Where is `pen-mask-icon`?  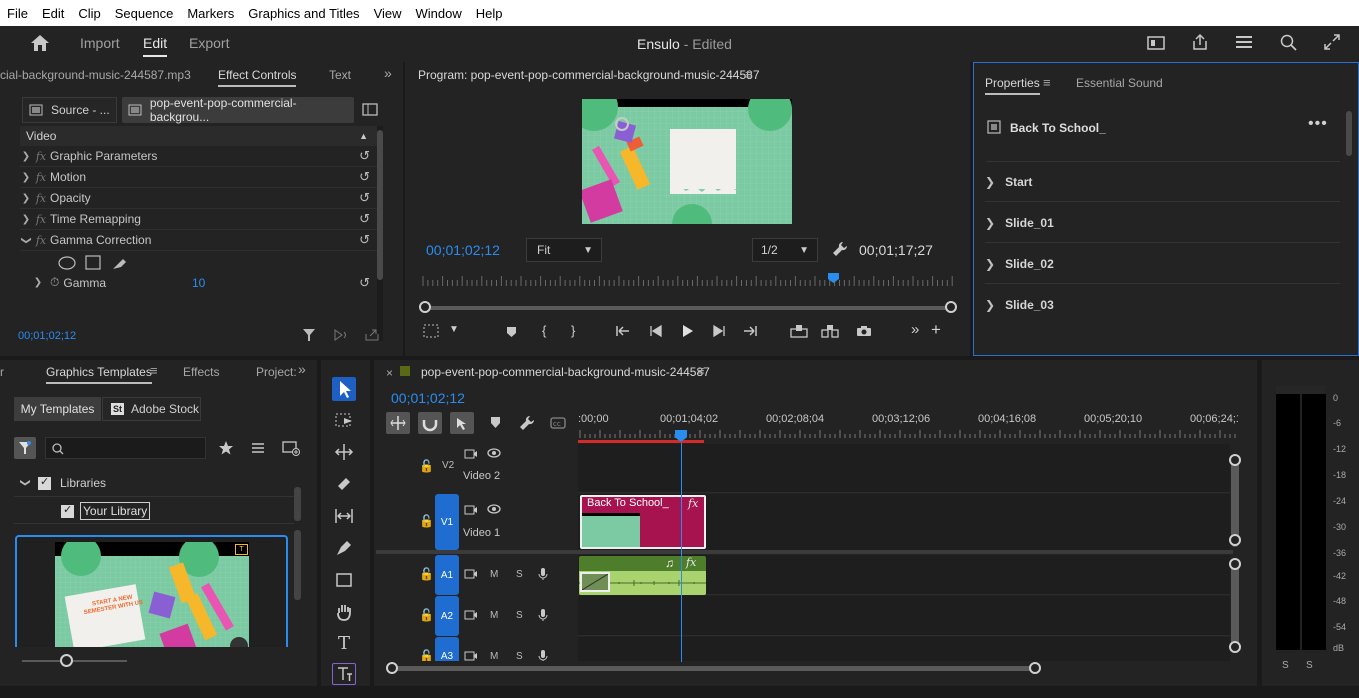
pen-mask-icon is located at coordinates (119, 264).